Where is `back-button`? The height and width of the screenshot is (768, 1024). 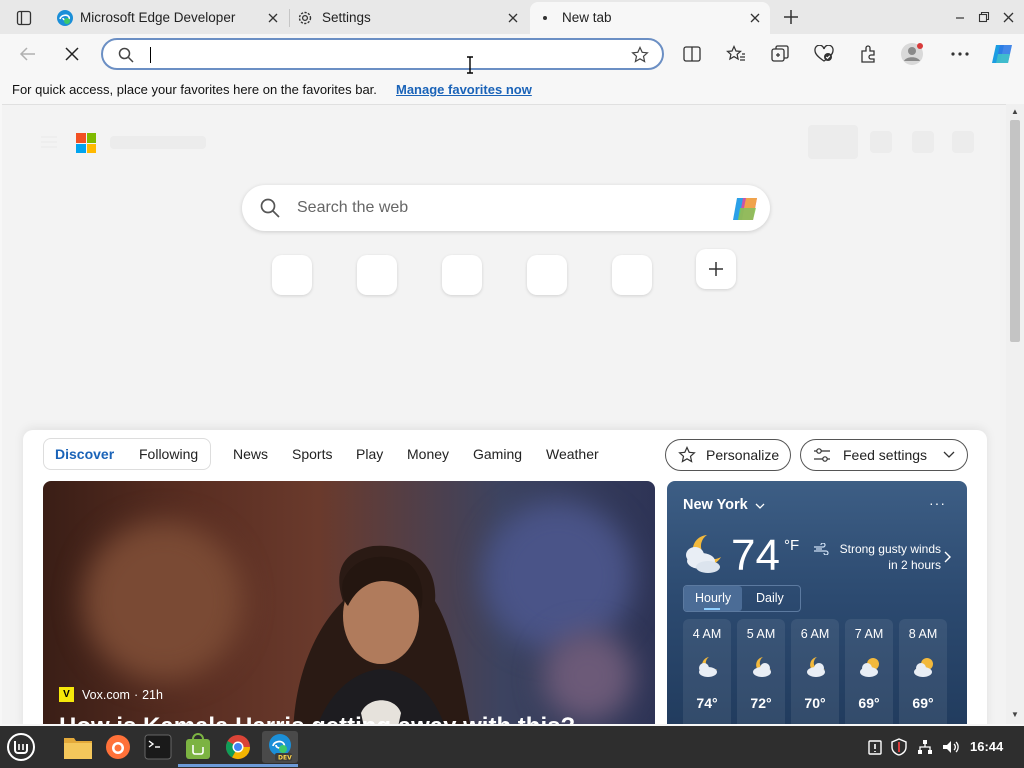 back-button is located at coordinates (28, 54).